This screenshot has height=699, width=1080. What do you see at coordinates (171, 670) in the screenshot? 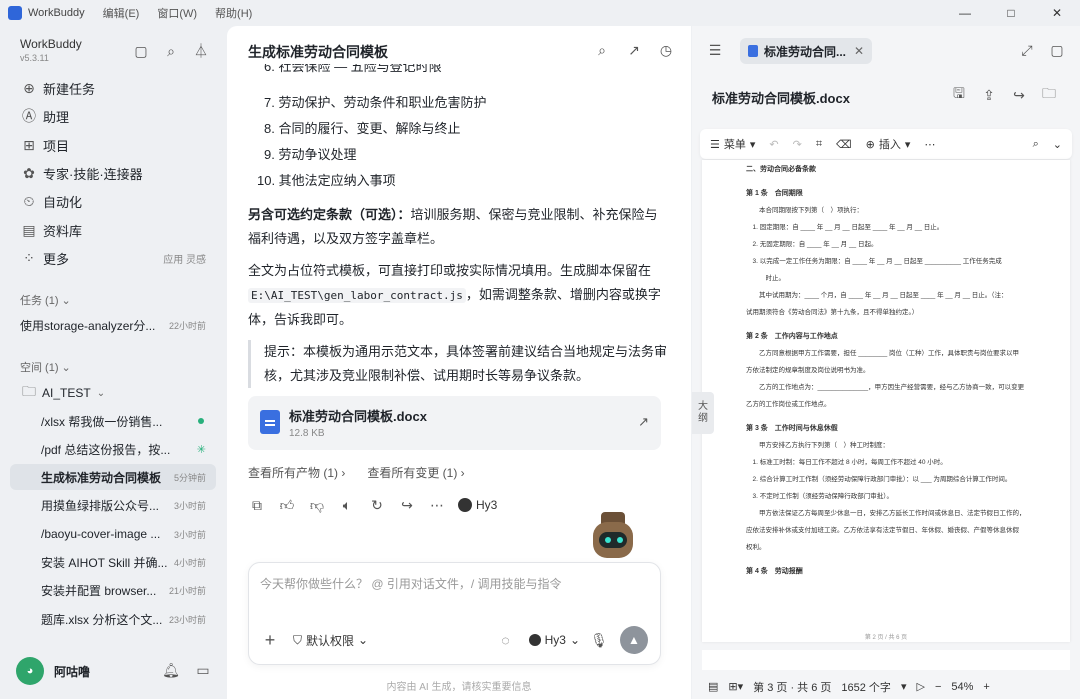
I see `notification-bell-icon: 🔔︎` at bounding box center [171, 670].